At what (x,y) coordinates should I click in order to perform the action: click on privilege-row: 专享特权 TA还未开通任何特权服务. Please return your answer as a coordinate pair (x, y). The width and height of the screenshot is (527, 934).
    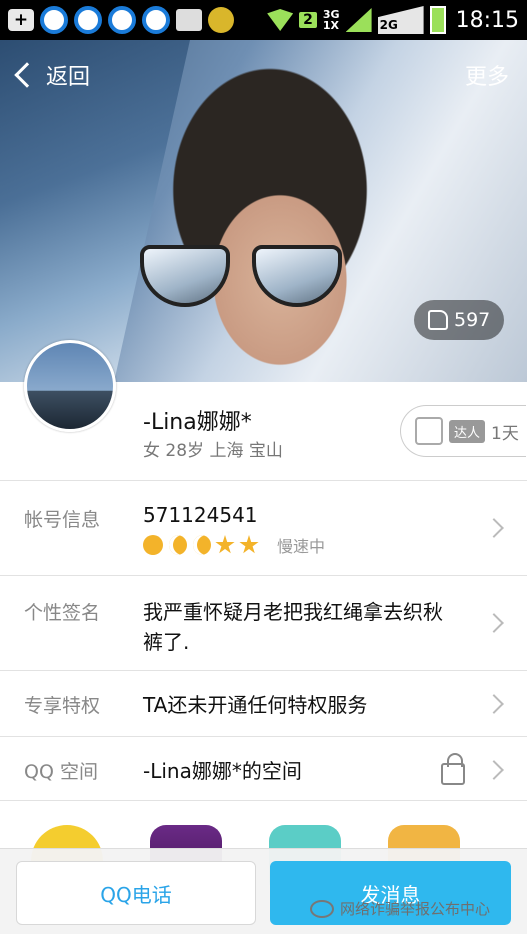
    Looking at the image, I should click on (263, 703).